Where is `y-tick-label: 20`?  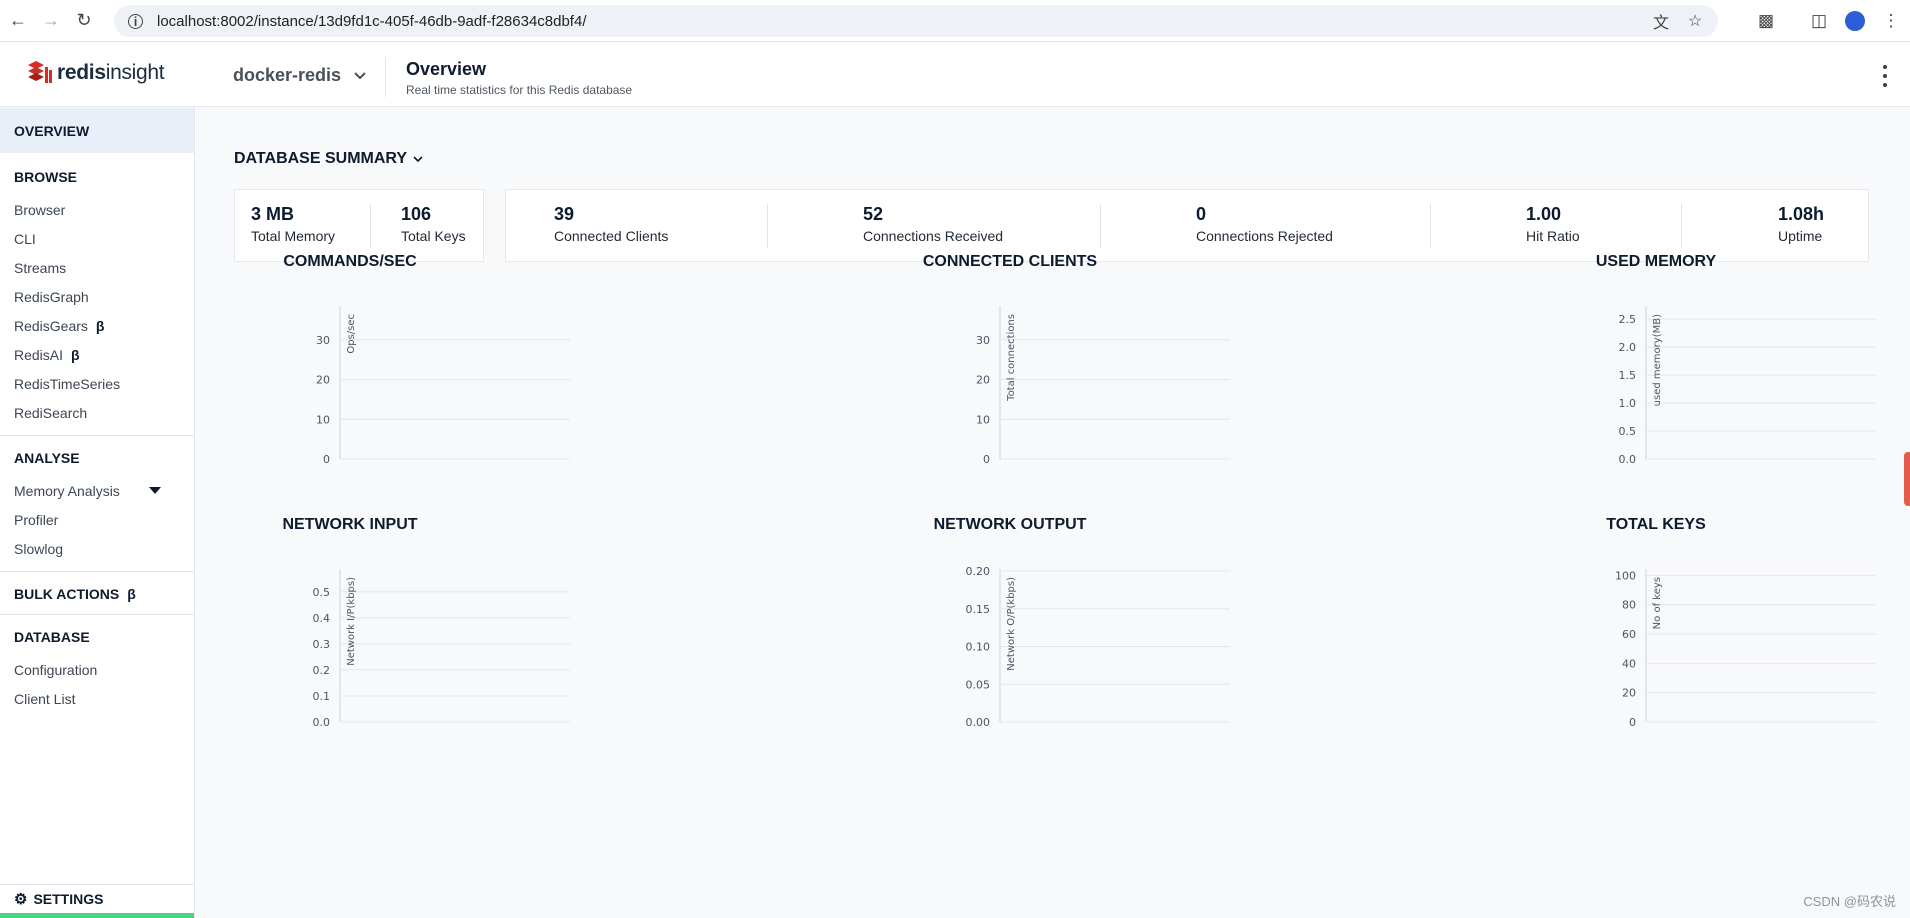 y-tick-label: 20 is located at coordinates (1629, 693).